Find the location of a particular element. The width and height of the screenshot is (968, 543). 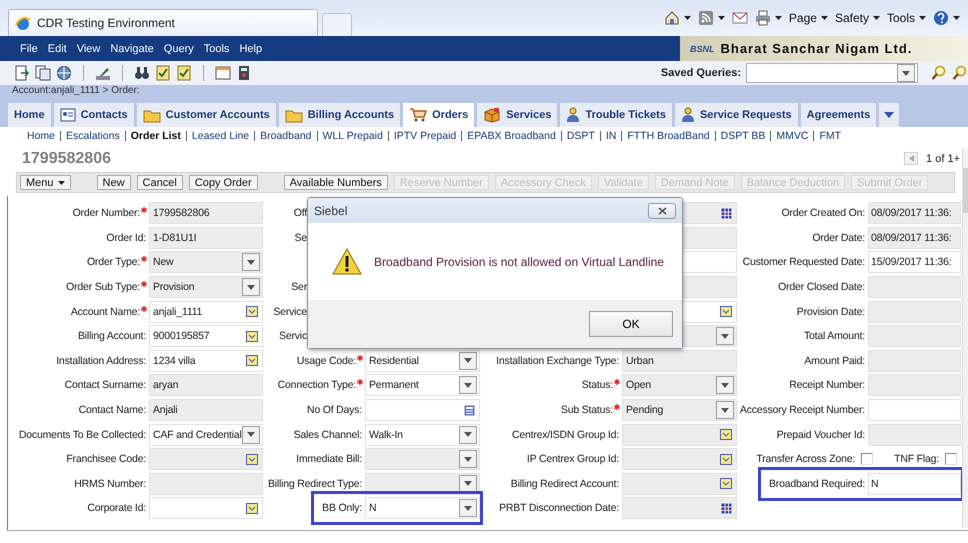

field-label: TNF Flag: is located at coordinates (916, 459).